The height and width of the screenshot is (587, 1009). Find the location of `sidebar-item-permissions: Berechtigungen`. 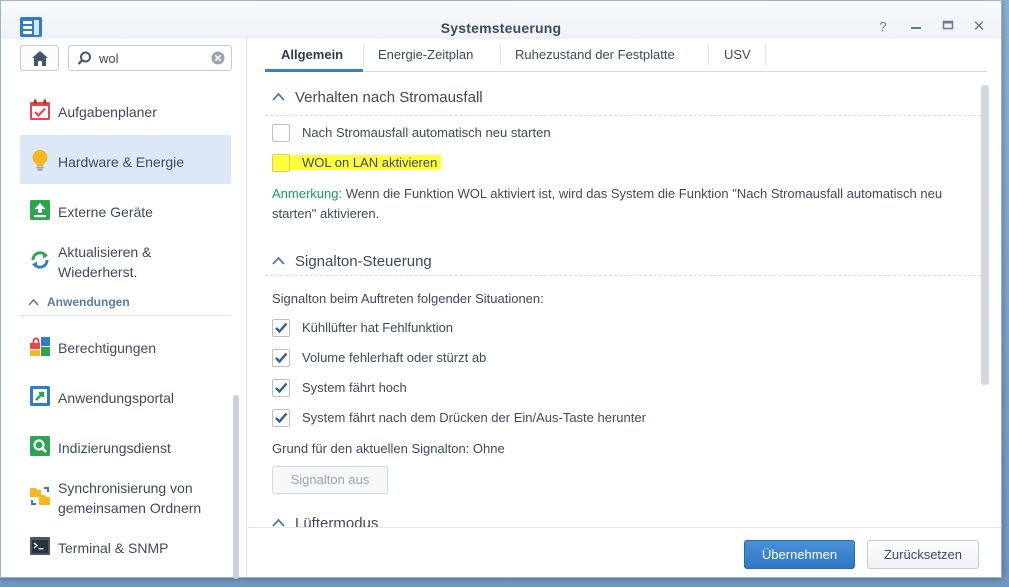

sidebar-item-permissions: Berechtigungen is located at coordinates (125, 345).